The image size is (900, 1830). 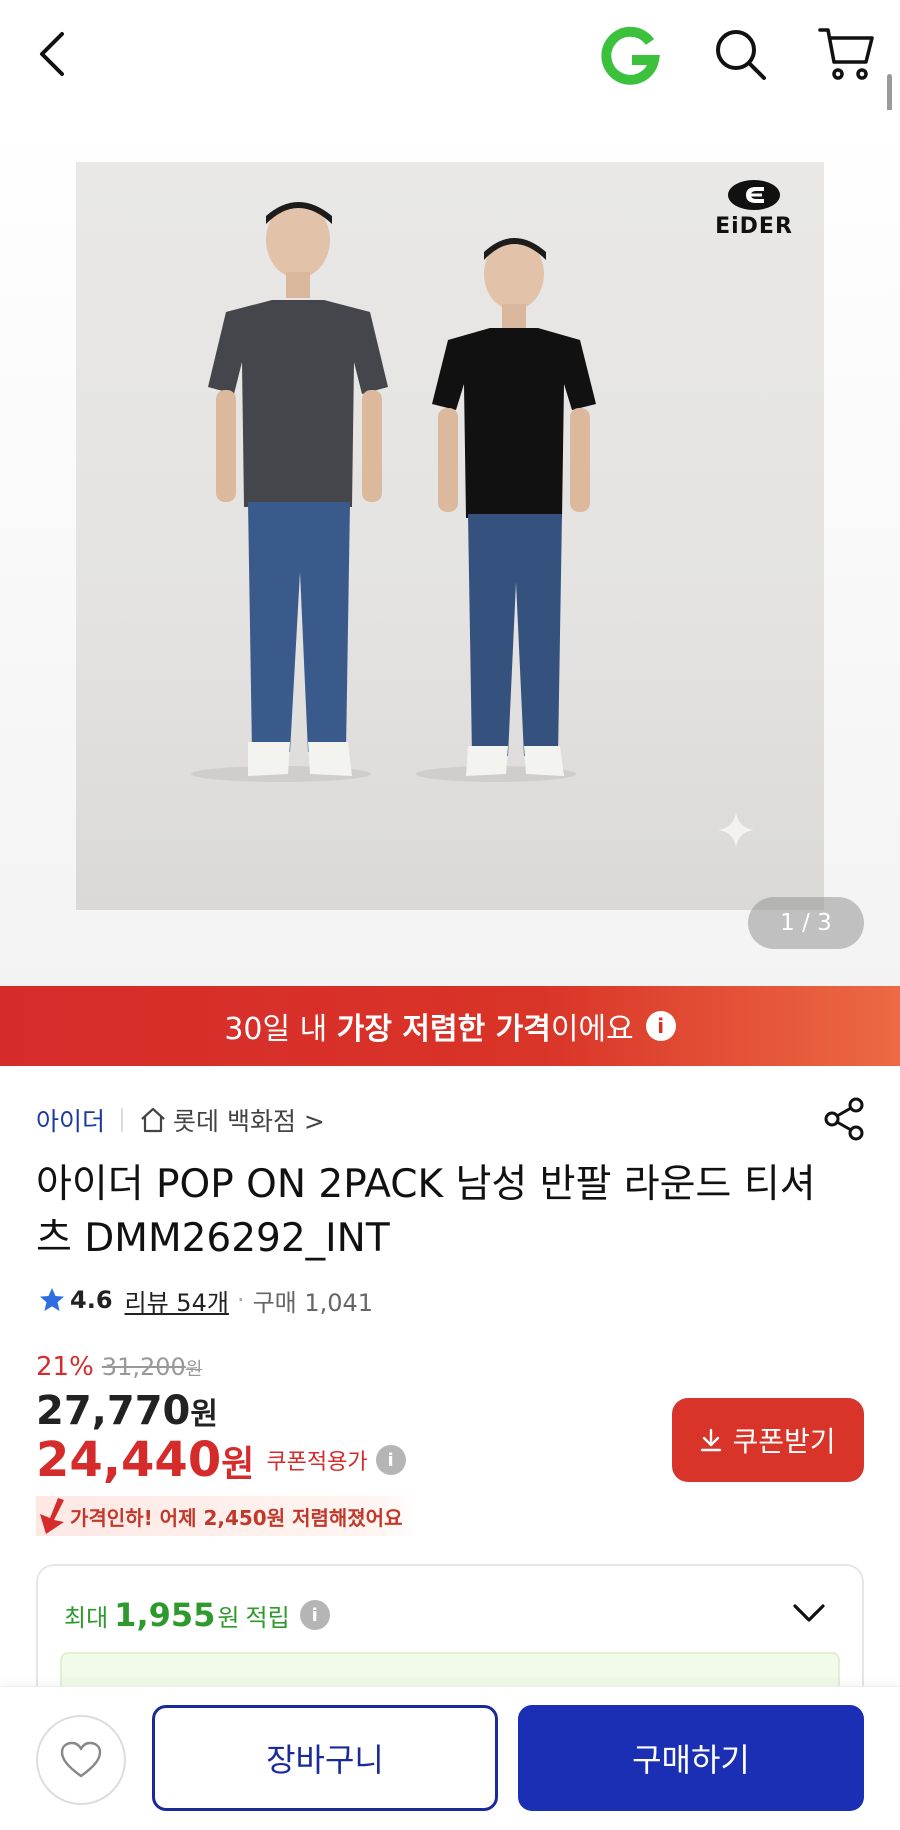 I want to click on store-row: 아이더 롯데 백화점 >, so click(x=451, y=1119).